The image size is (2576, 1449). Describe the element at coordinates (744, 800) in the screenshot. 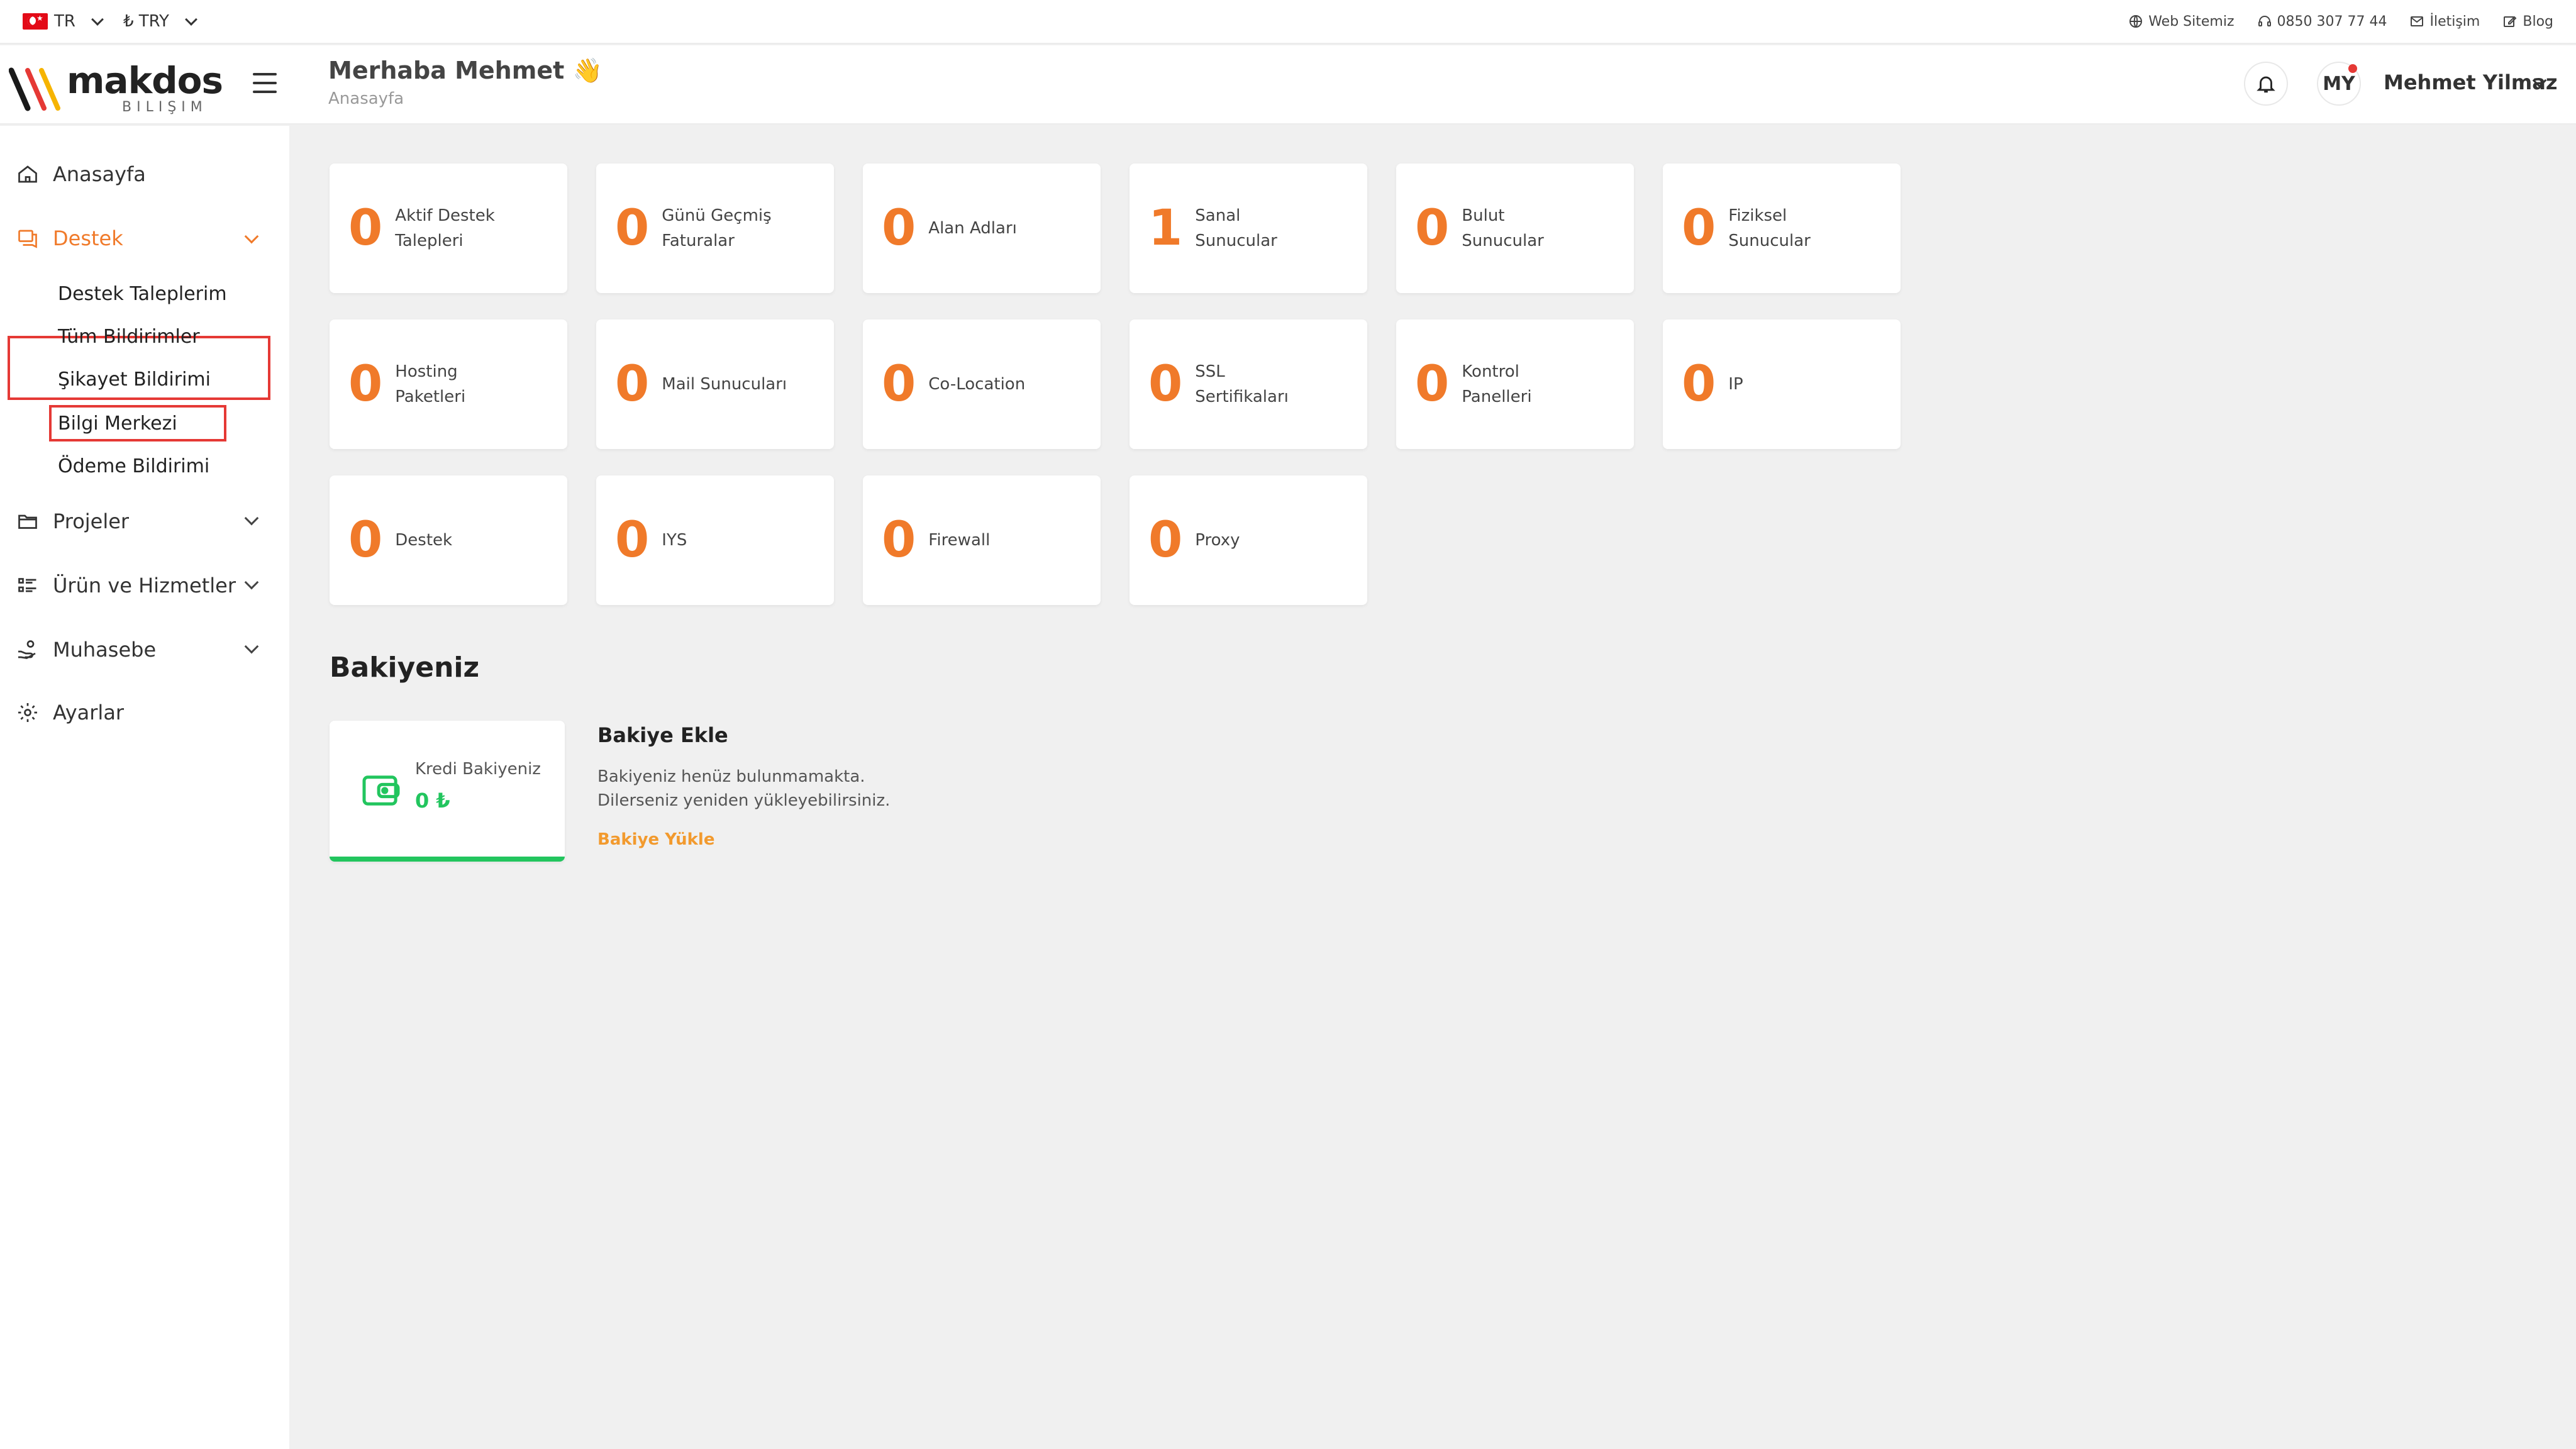

I see `add-balance-desc-line2: Dilerseniz yeniden yükleyebilirsiniz.` at that location.